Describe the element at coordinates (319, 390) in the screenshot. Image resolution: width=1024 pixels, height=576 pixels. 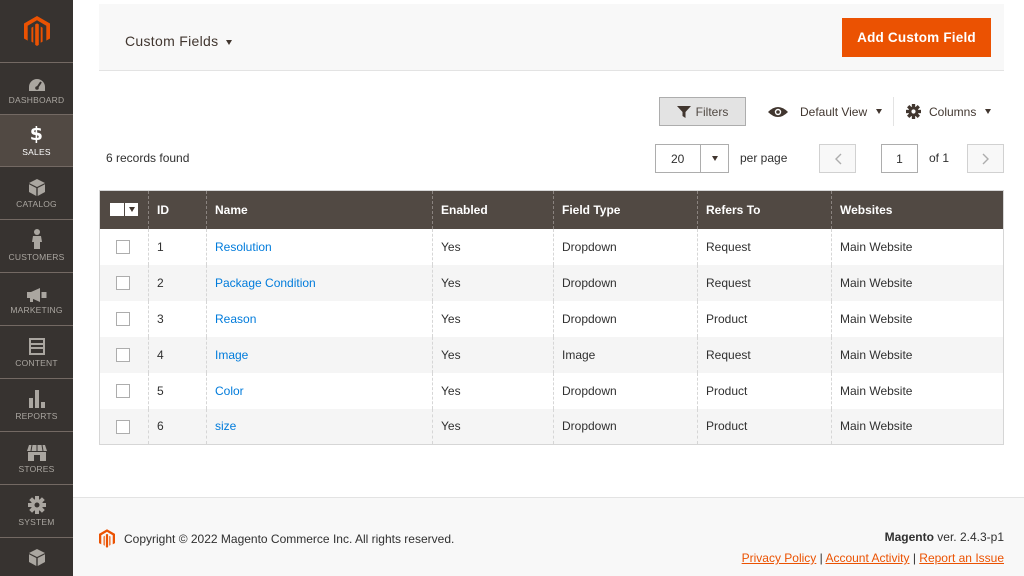
I see `cell-name-link: Color` at that location.